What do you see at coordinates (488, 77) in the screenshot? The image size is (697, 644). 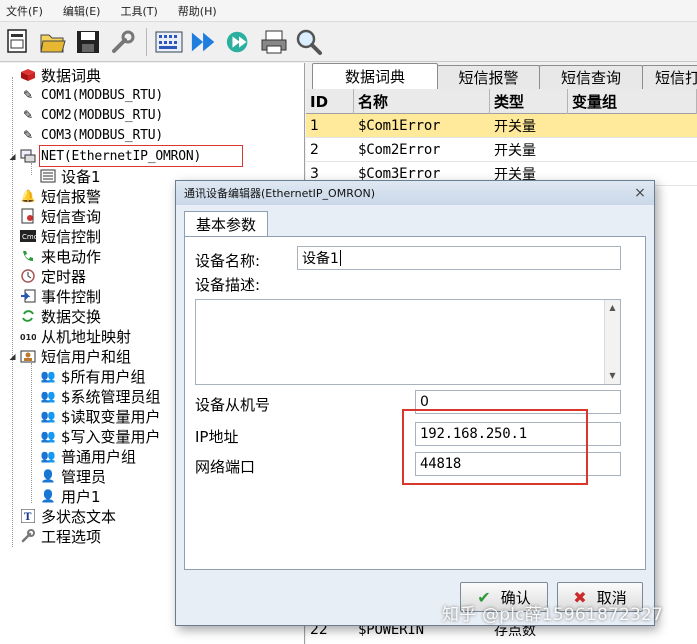 I see `tab-sms-alarm: 短信报警` at bounding box center [488, 77].